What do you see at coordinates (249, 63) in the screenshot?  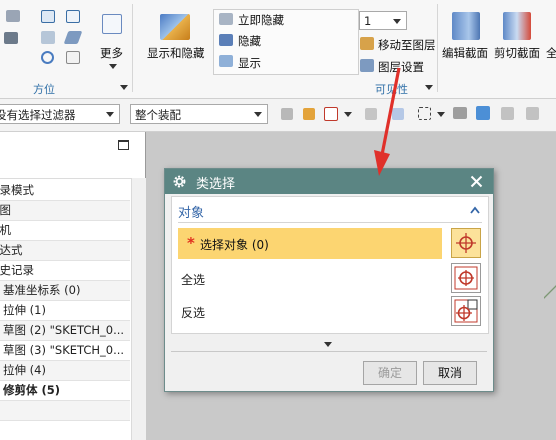 I see `show-button: 显示` at bounding box center [249, 63].